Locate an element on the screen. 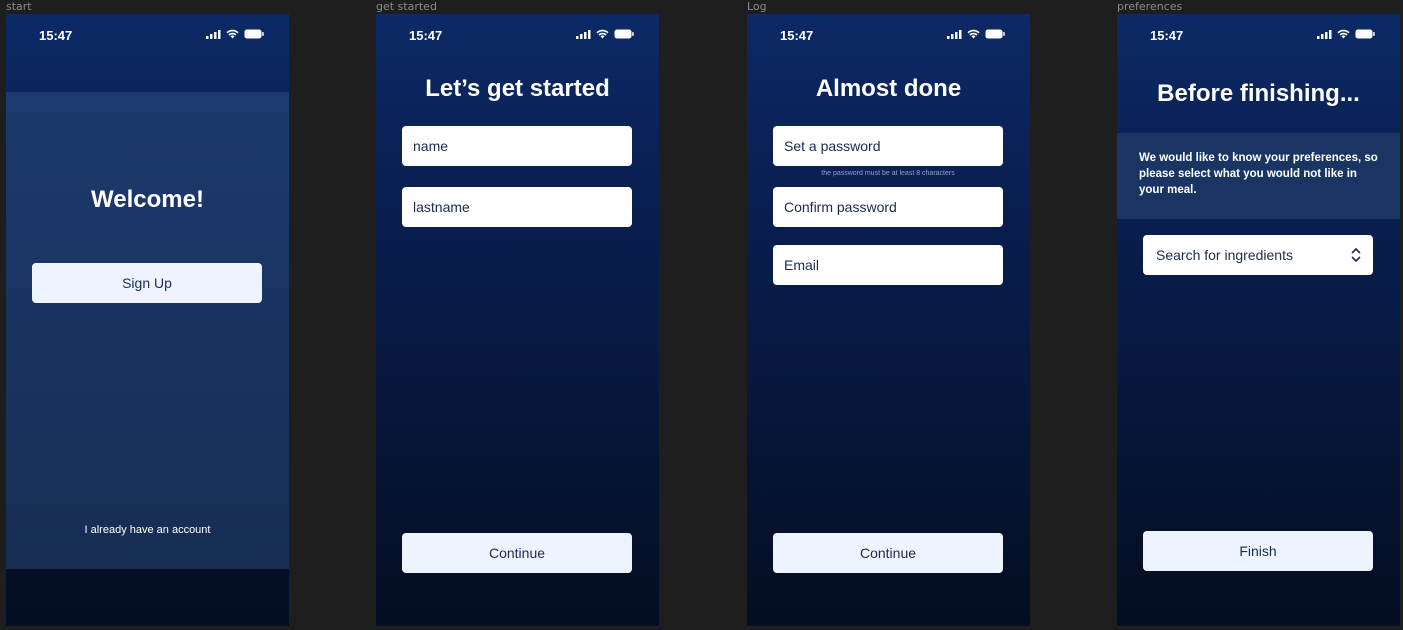 This screenshot has width=1403, height=630. password-field: Set a password is located at coordinates (888, 146).